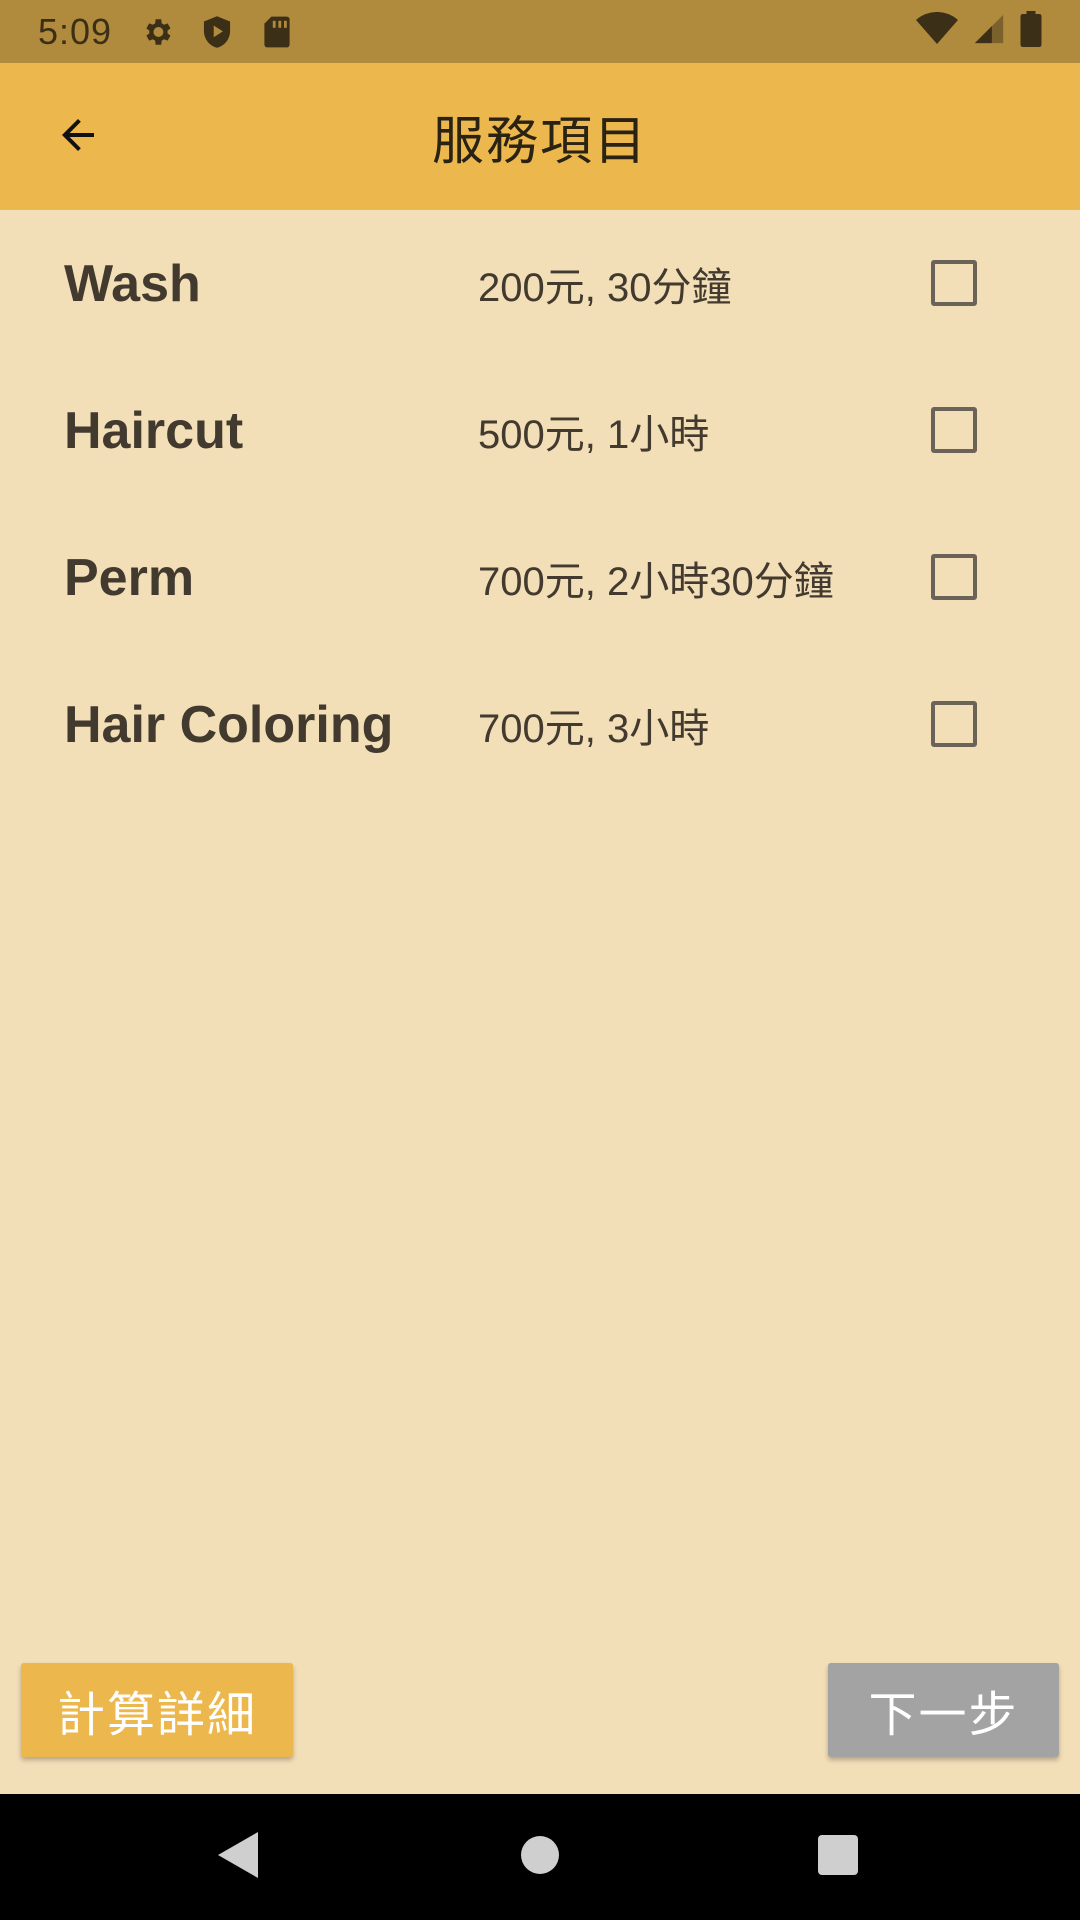  I want to click on service-row-perm: Perm 700元, 2小時30分鐘, so click(540, 577).